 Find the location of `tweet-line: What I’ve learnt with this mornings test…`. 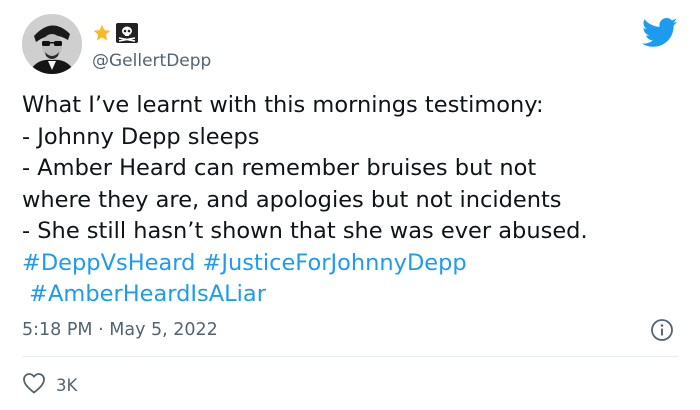

tweet-line: What I’ve learnt with this mornings test… is located at coordinates (283, 105).